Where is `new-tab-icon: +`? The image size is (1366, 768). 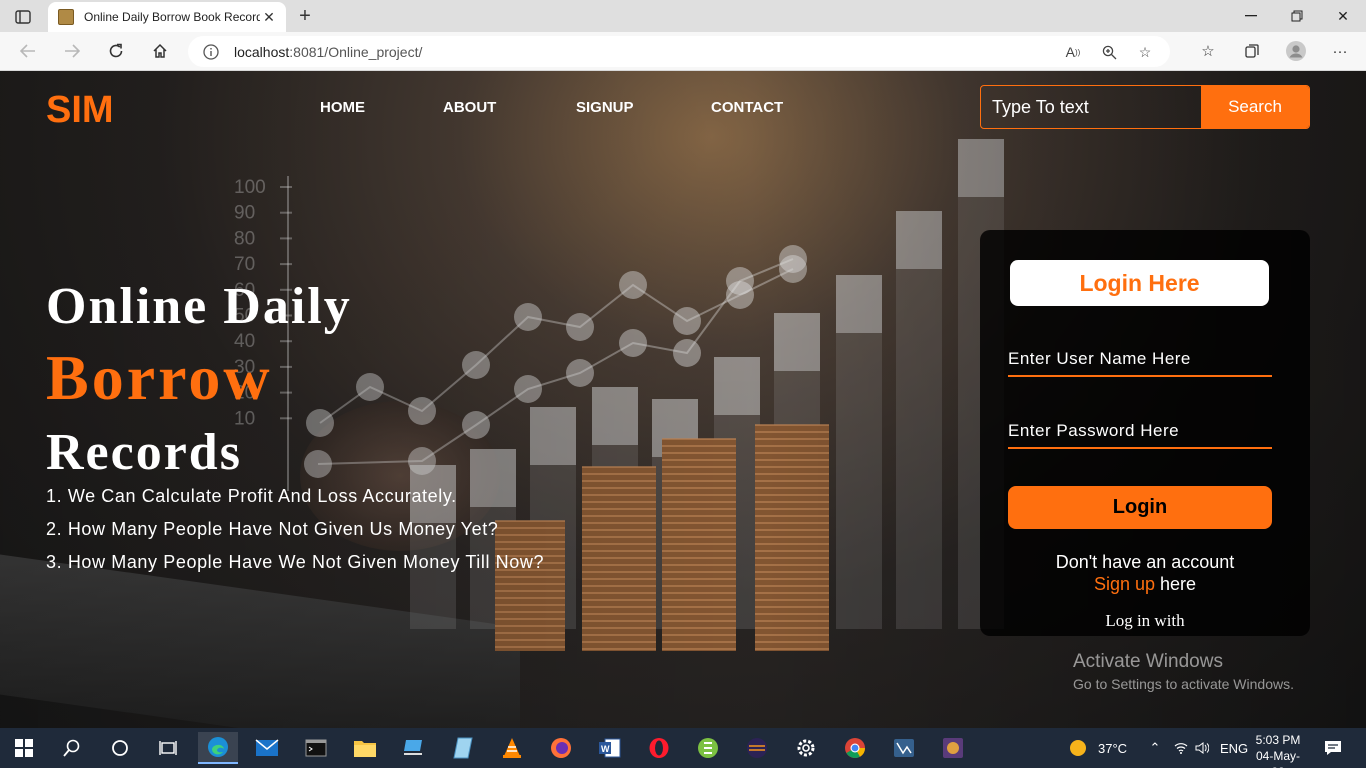
new-tab-icon: + is located at coordinates (305, 16).